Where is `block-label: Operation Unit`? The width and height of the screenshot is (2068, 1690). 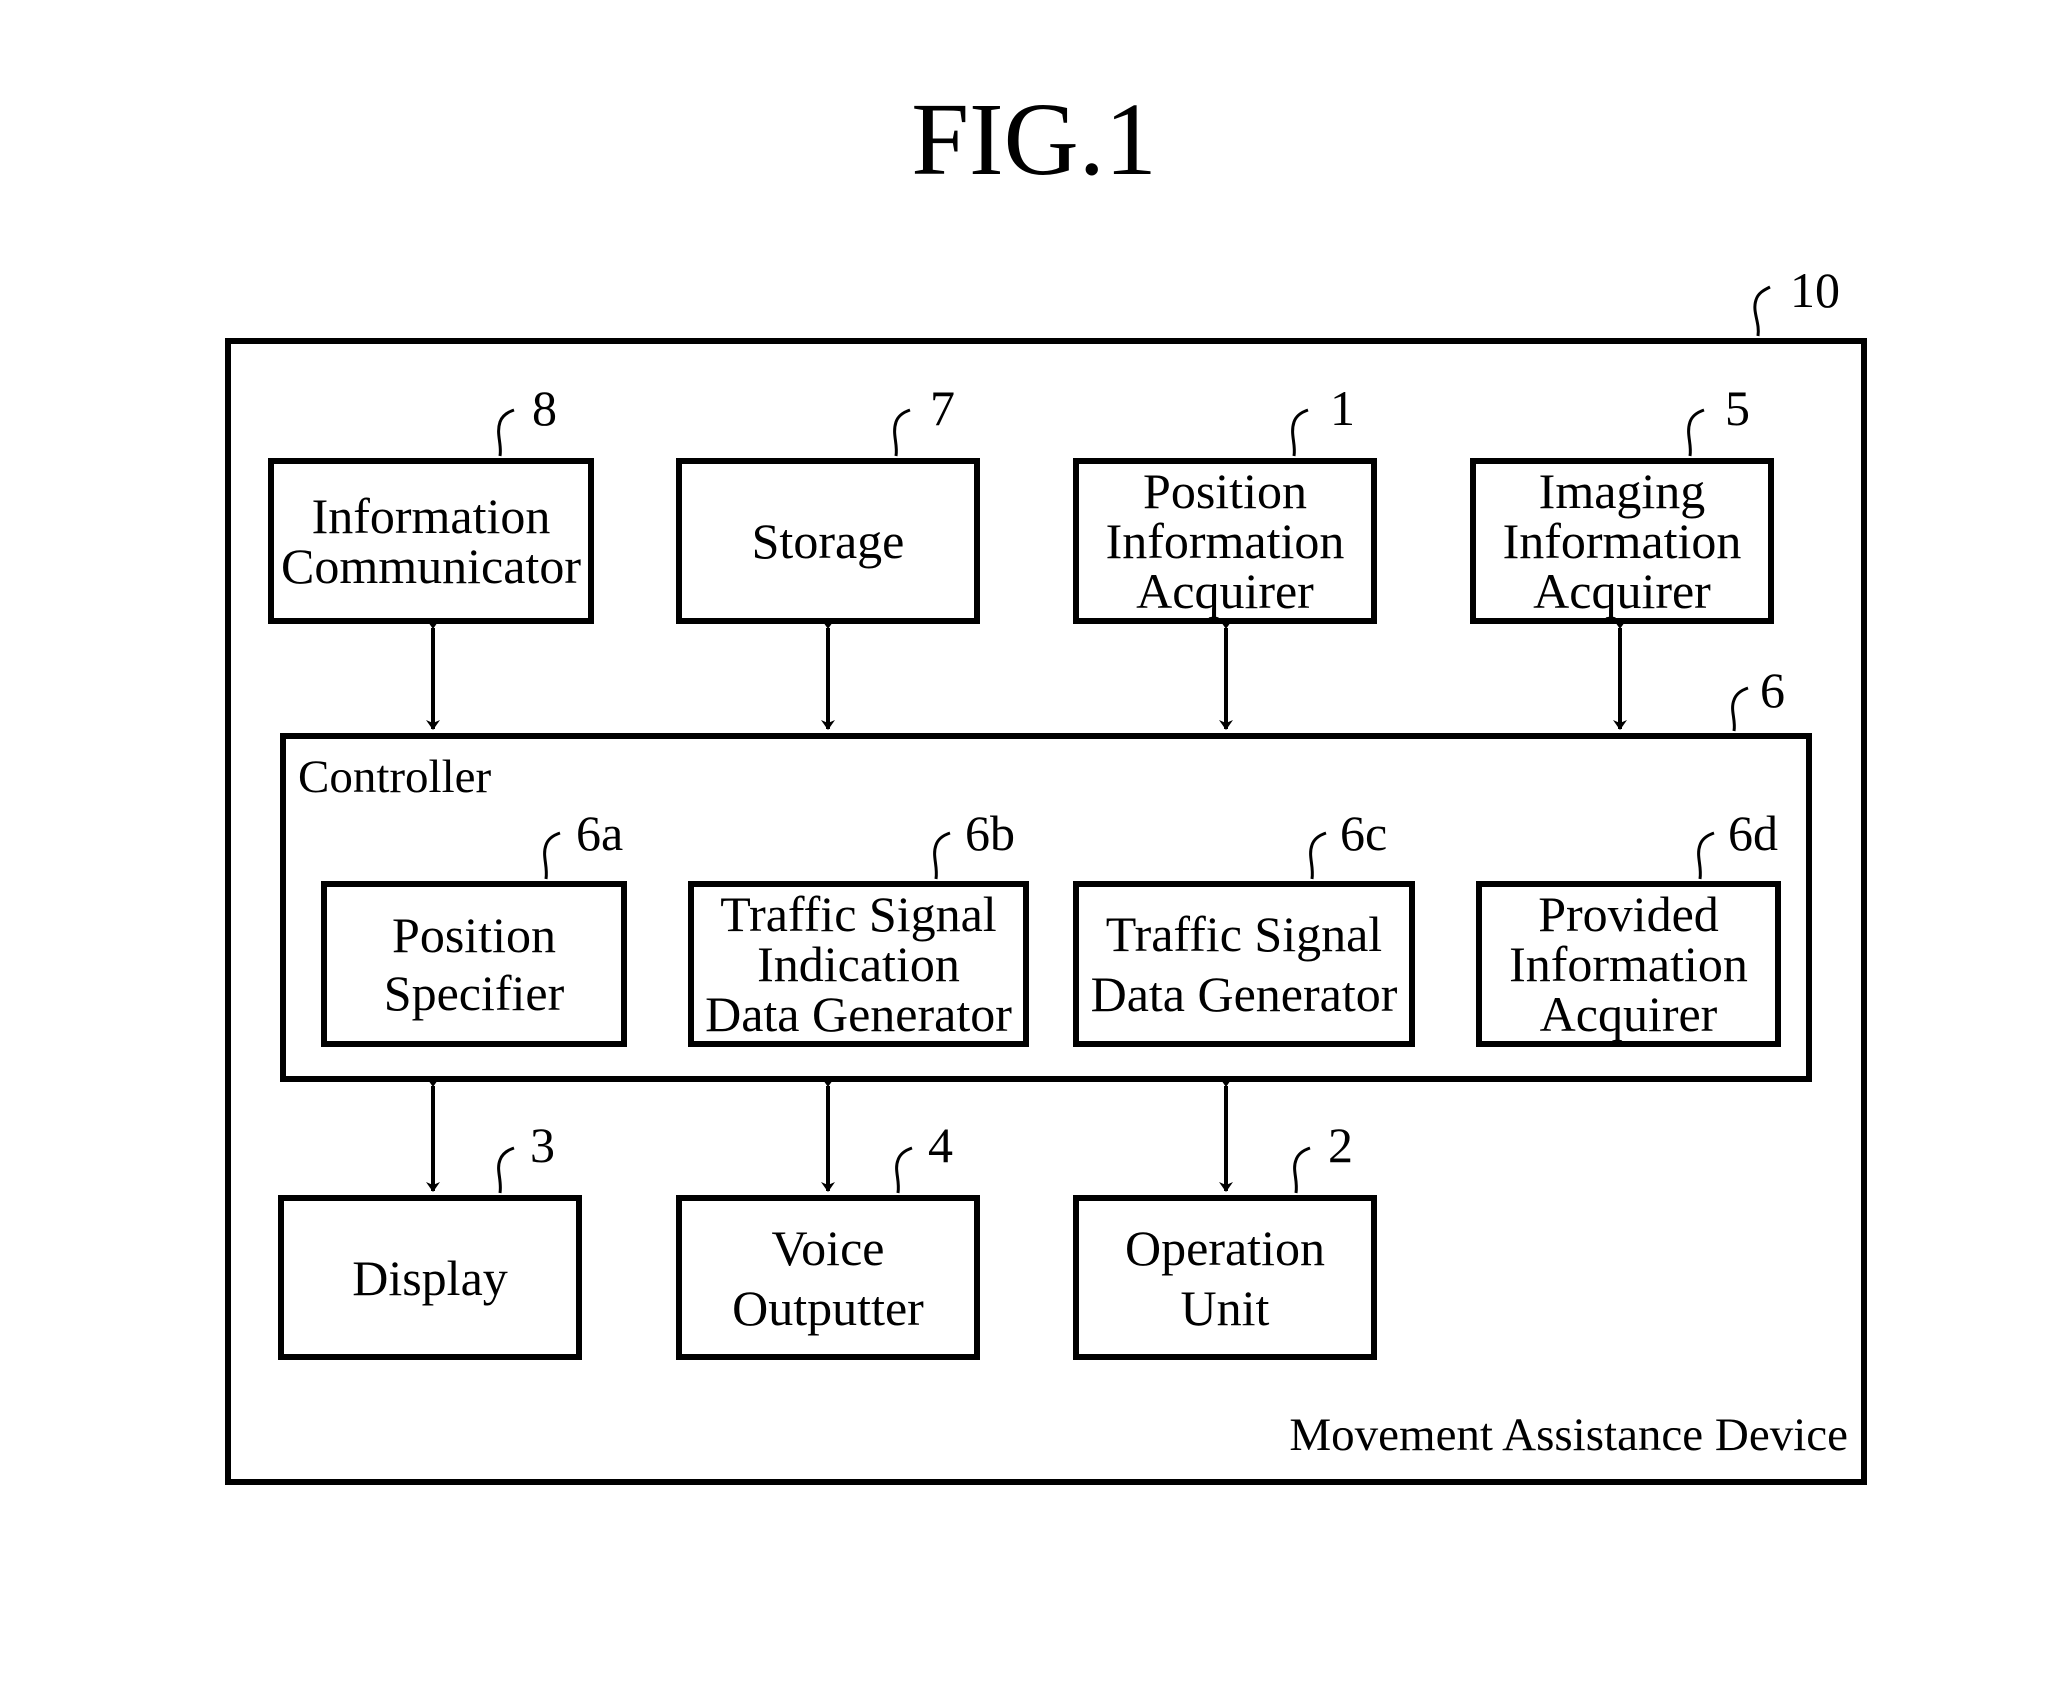 block-label: Operation Unit is located at coordinates (1225, 1277).